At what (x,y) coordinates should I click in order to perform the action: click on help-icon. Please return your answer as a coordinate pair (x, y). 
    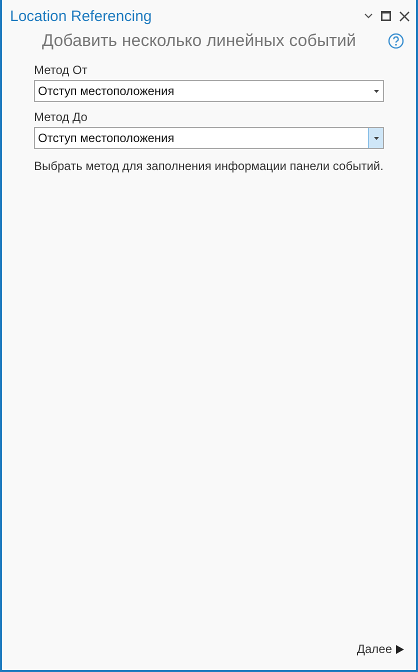
    Looking at the image, I should click on (396, 41).